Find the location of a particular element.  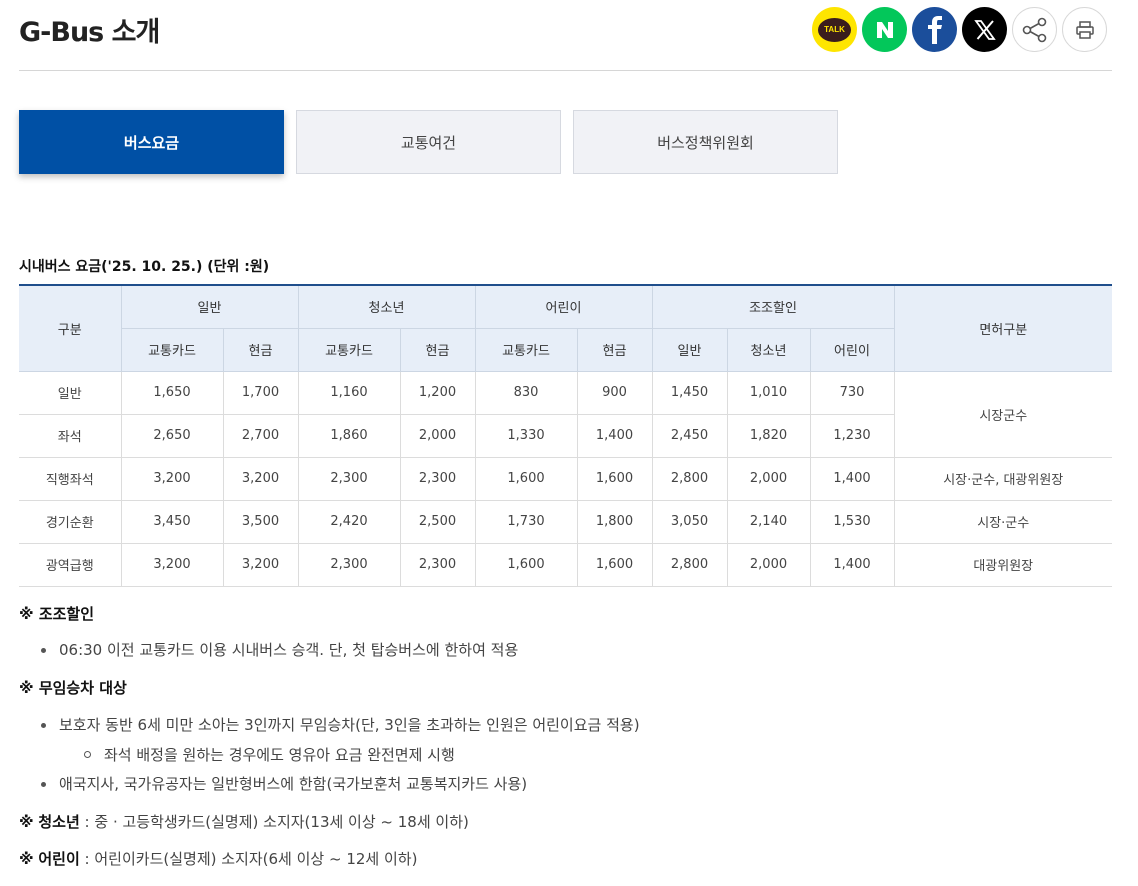

row-label: 광역급행 is located at coordinates (70, 564).